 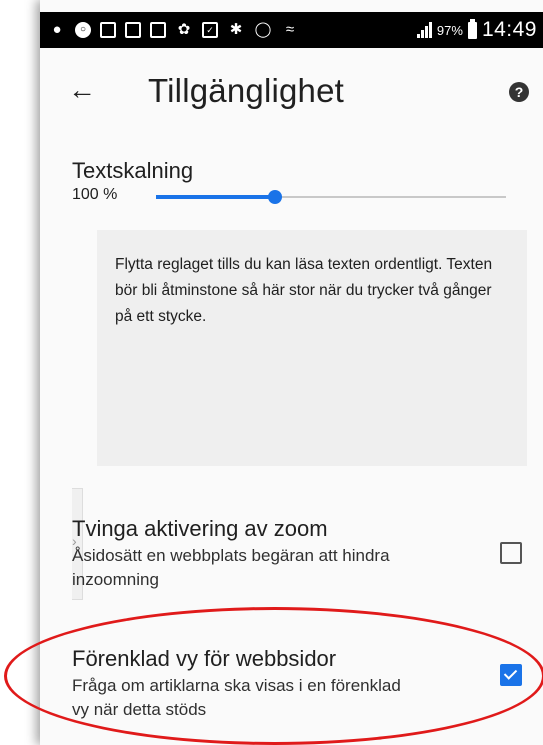 What do you see at coordinates (246, 90) in the screenshot?
I see `page-title: Tillgänglighet` at bounding box center [246, 90].